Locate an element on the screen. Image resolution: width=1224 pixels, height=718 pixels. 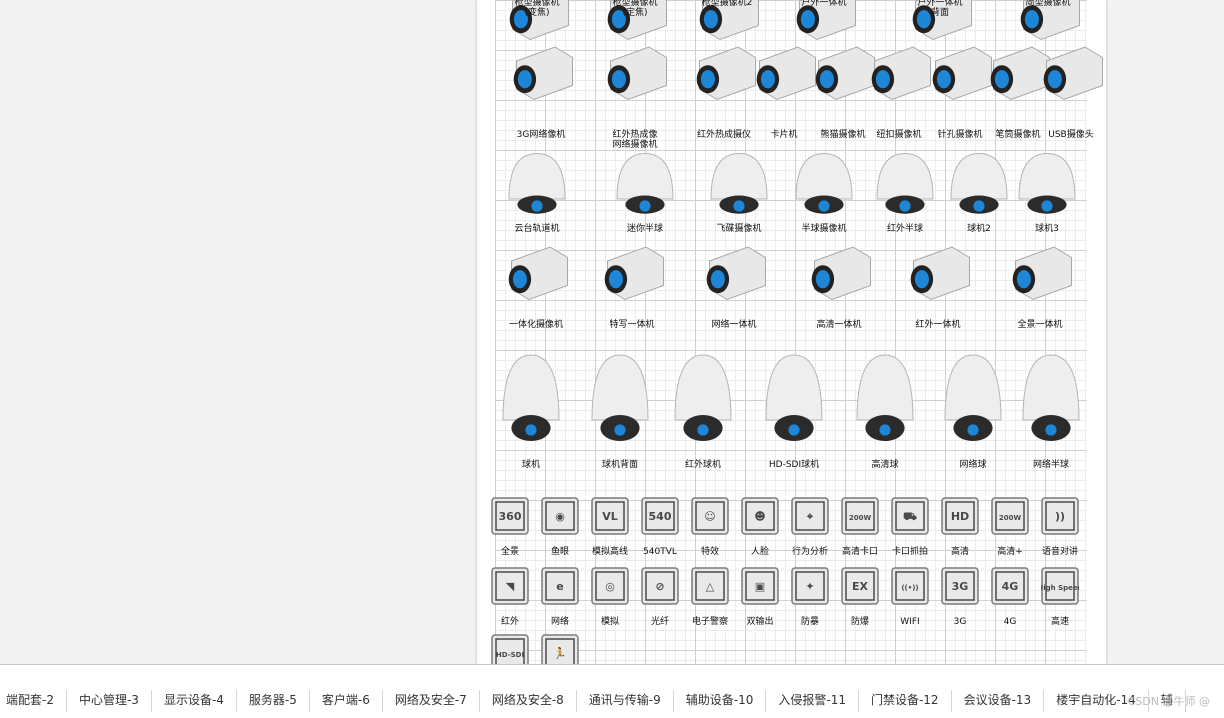
infrared-badge-icon: ◥ is located at coordinates (510, 586).